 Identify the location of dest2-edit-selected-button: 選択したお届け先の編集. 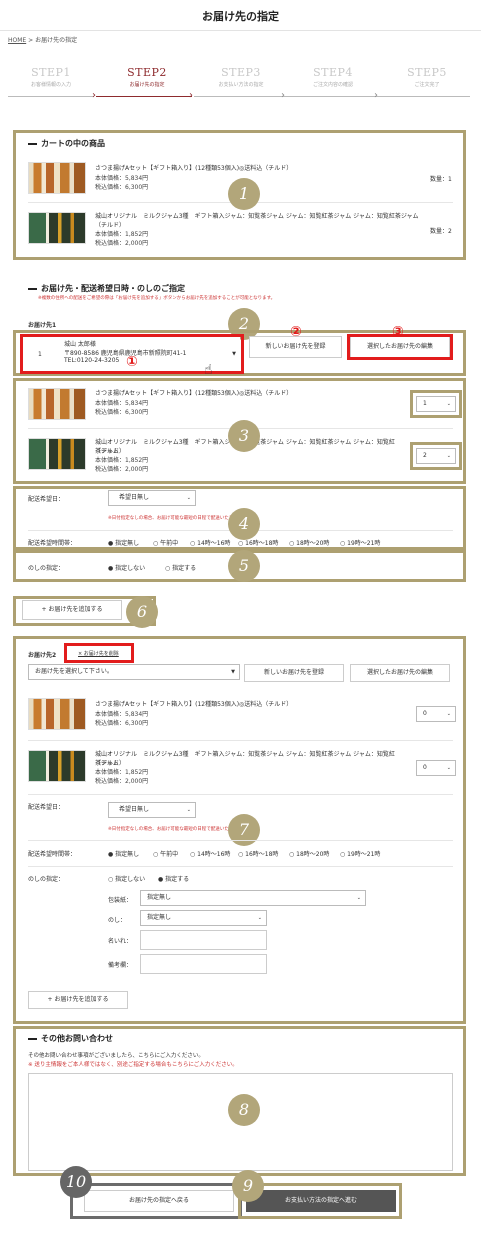
(400, 673).